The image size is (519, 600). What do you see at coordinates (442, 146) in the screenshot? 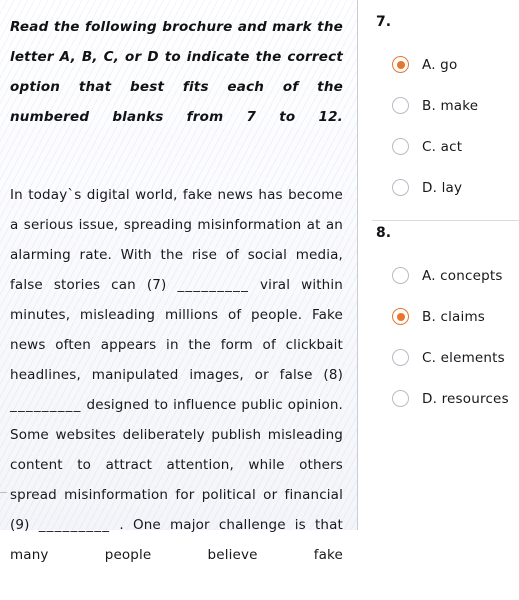
I see `option-7-c-label: C. act` at bounding box center [442, 146].